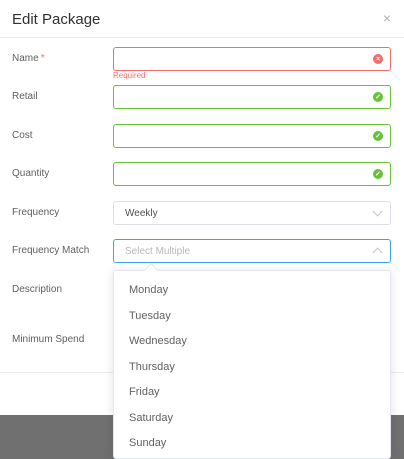 This screenshot has height=459, width=404. What do you see at coordinates (22, 135) in the screenshot?
I see `cost-label: Cost` at bounding box center [22, 135].